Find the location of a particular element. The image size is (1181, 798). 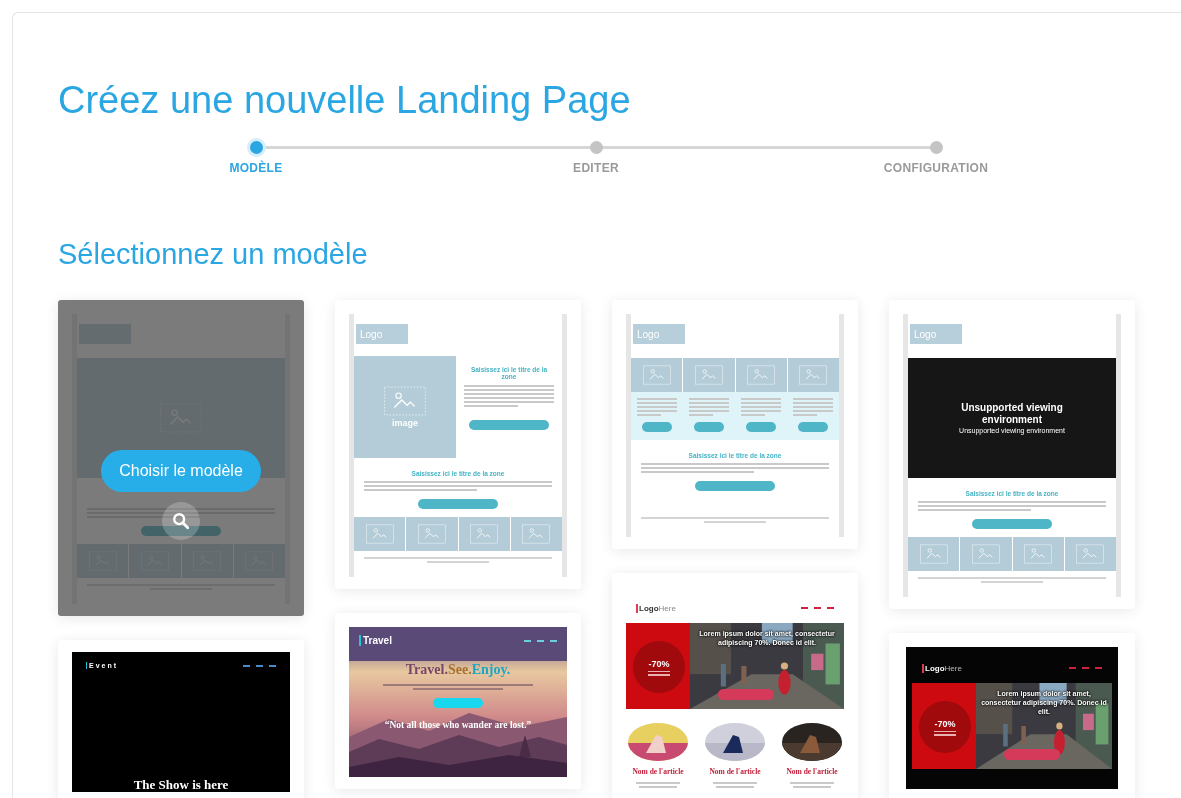

hero-headline: The Show is here is located at coordinates (181, 785).